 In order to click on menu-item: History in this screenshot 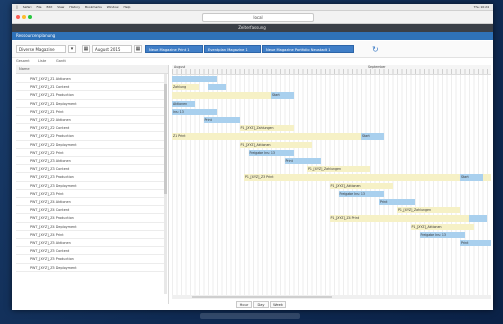, I will do `click(74, 7)`.